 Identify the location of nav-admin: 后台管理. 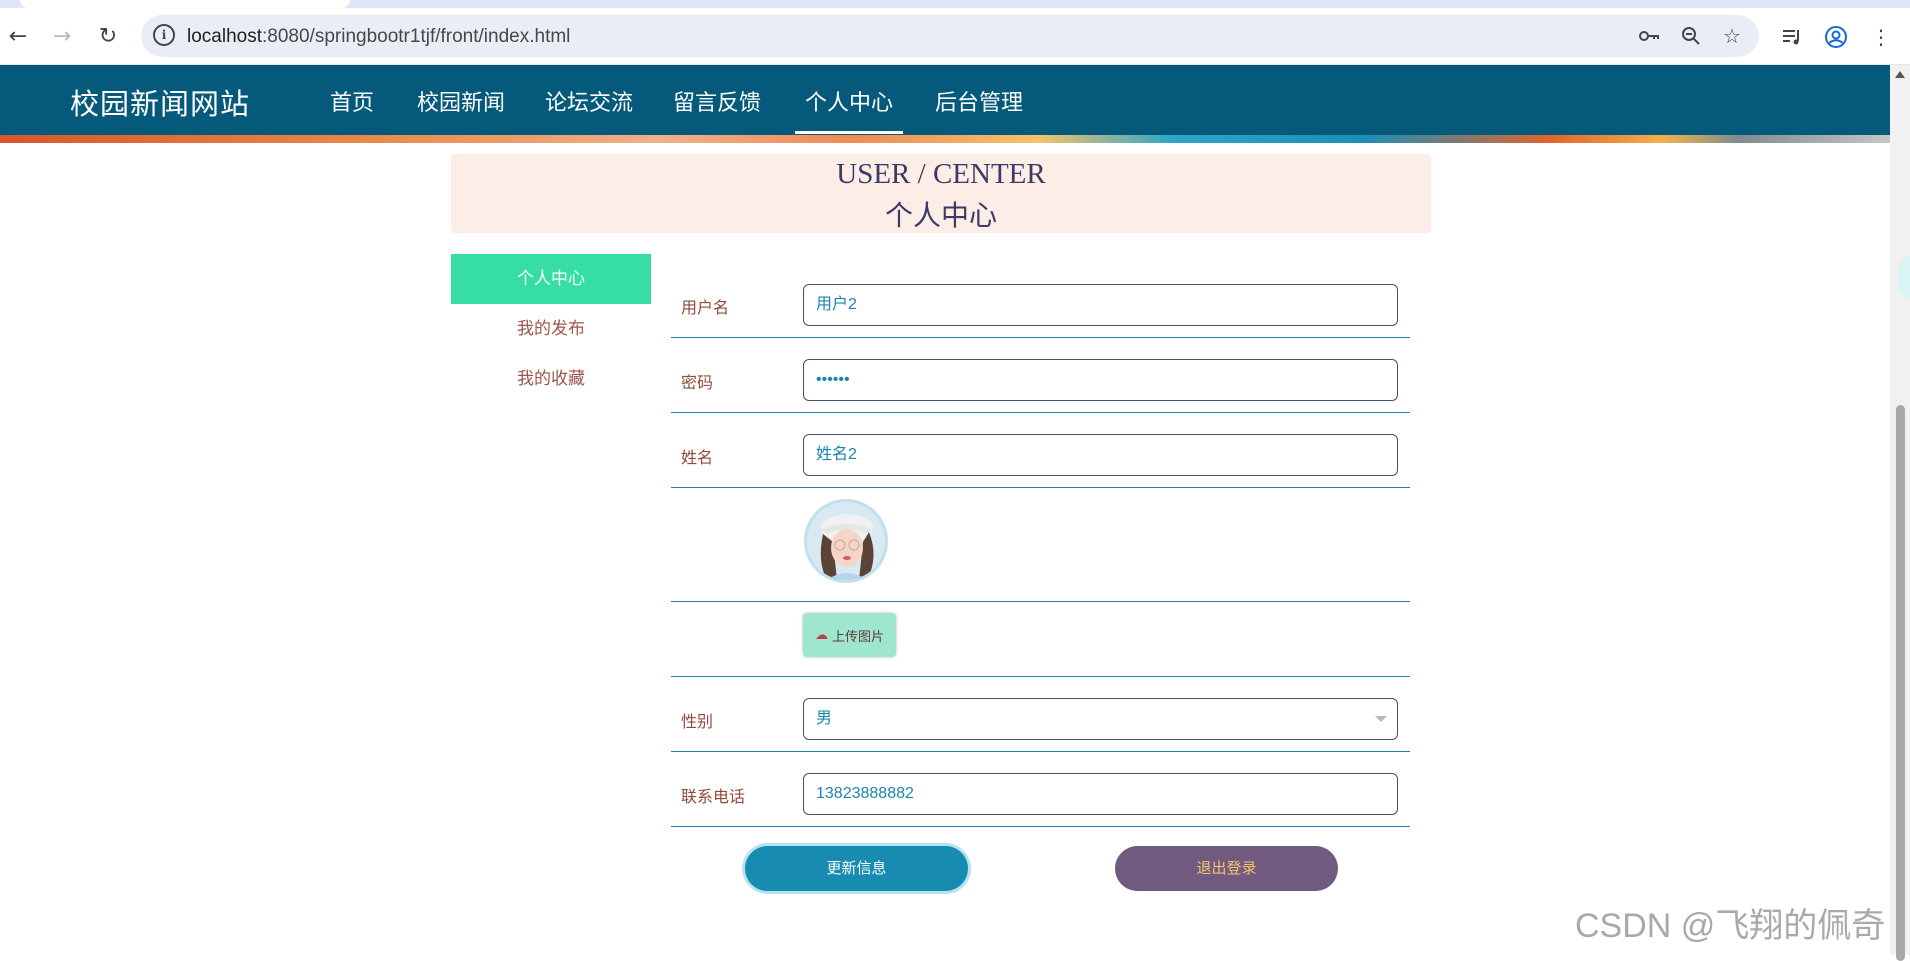
(979, 101).